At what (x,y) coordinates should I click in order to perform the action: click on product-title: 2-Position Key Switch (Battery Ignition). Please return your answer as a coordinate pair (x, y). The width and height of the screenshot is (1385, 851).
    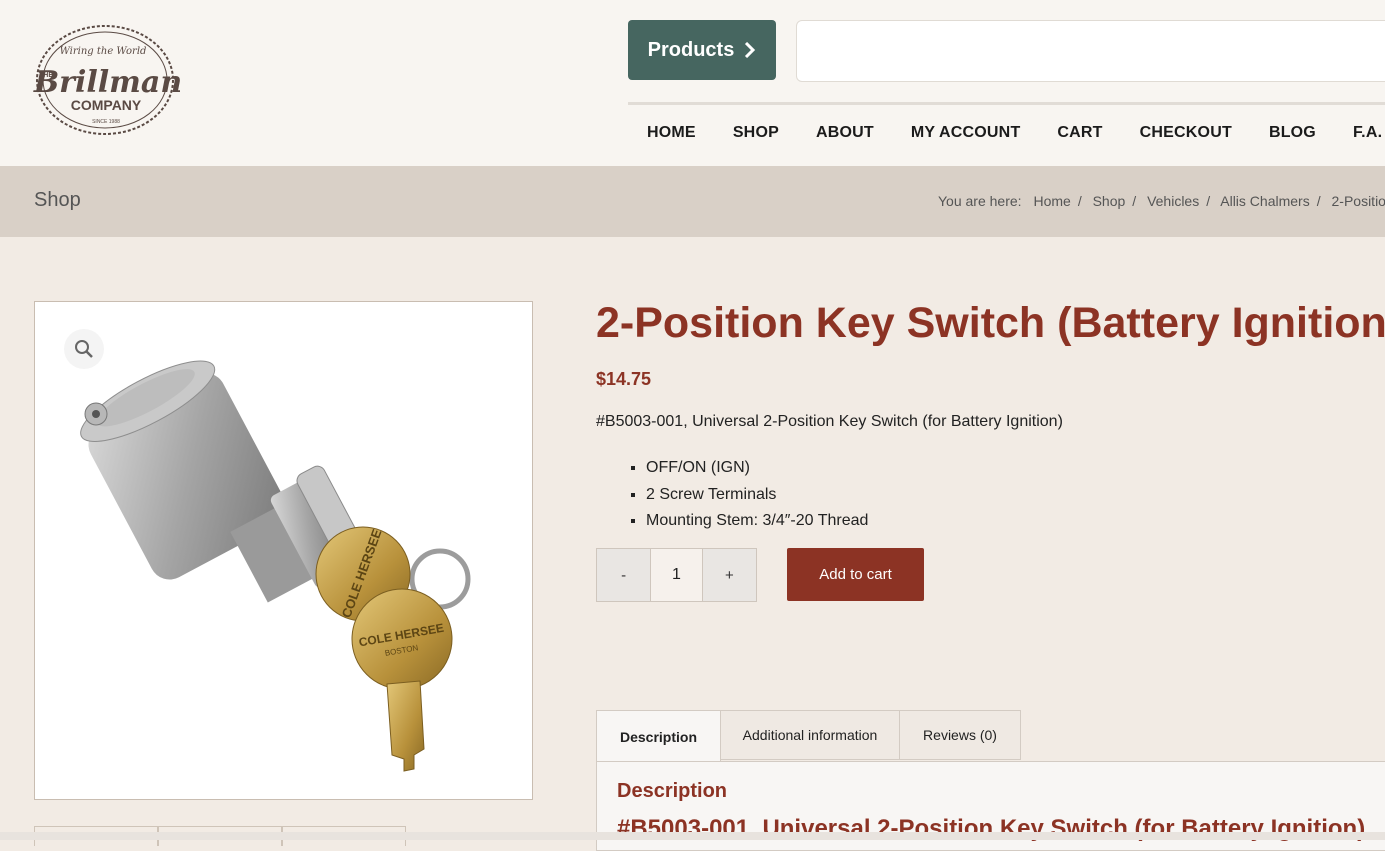
    Looking at the image, I should click on (990, 323).